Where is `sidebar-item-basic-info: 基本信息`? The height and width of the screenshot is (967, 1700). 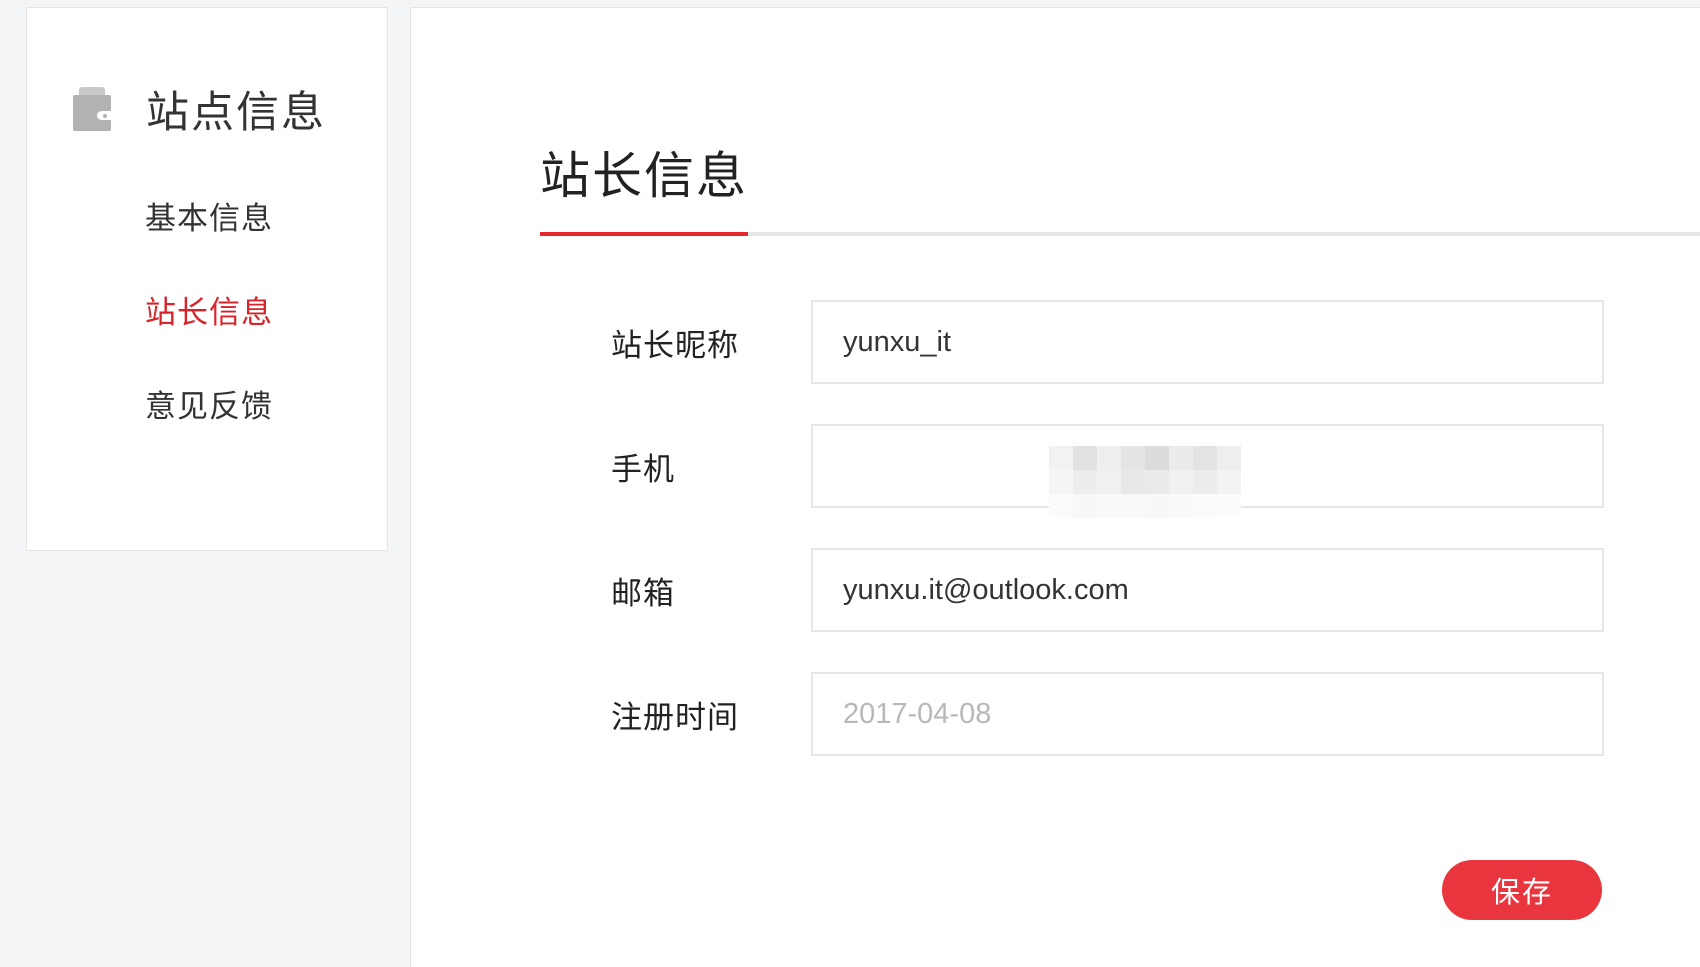
sidebar-item-basic-info: 基本信息 is located at coordinates (209, 241).